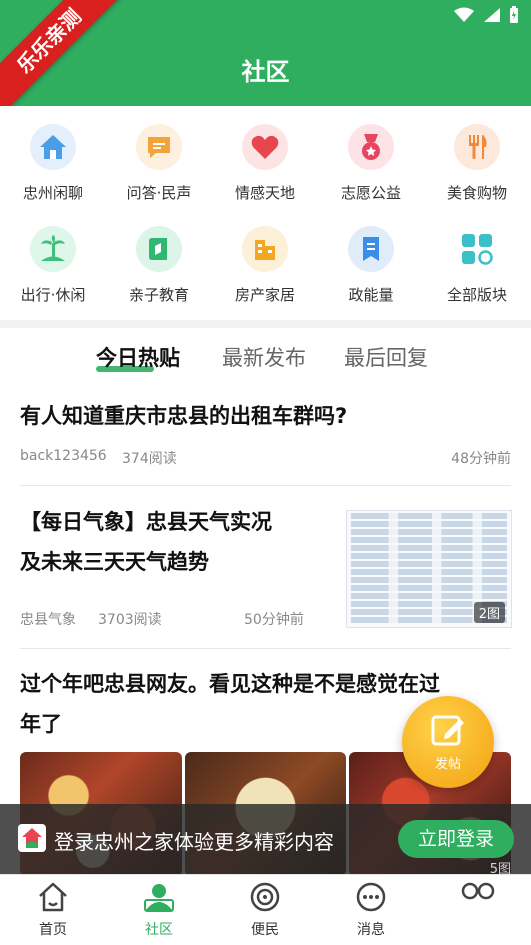  I want to click on category-housing: 房产家居, so click(265, 258).